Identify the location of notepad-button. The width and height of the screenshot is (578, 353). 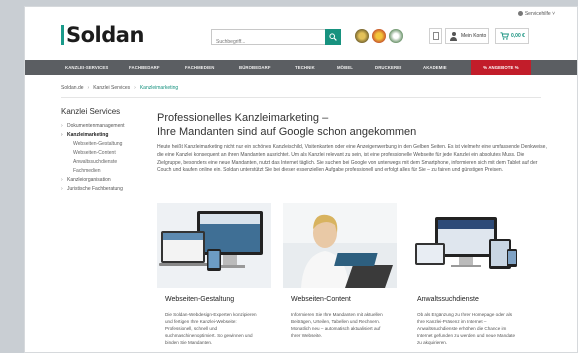
(435, 36).